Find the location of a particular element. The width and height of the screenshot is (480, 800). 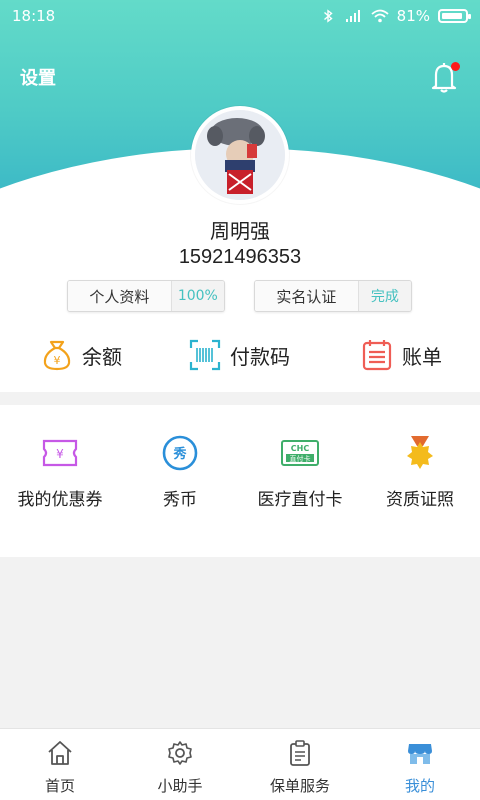

home-icon is located at coordinates (60, 753).